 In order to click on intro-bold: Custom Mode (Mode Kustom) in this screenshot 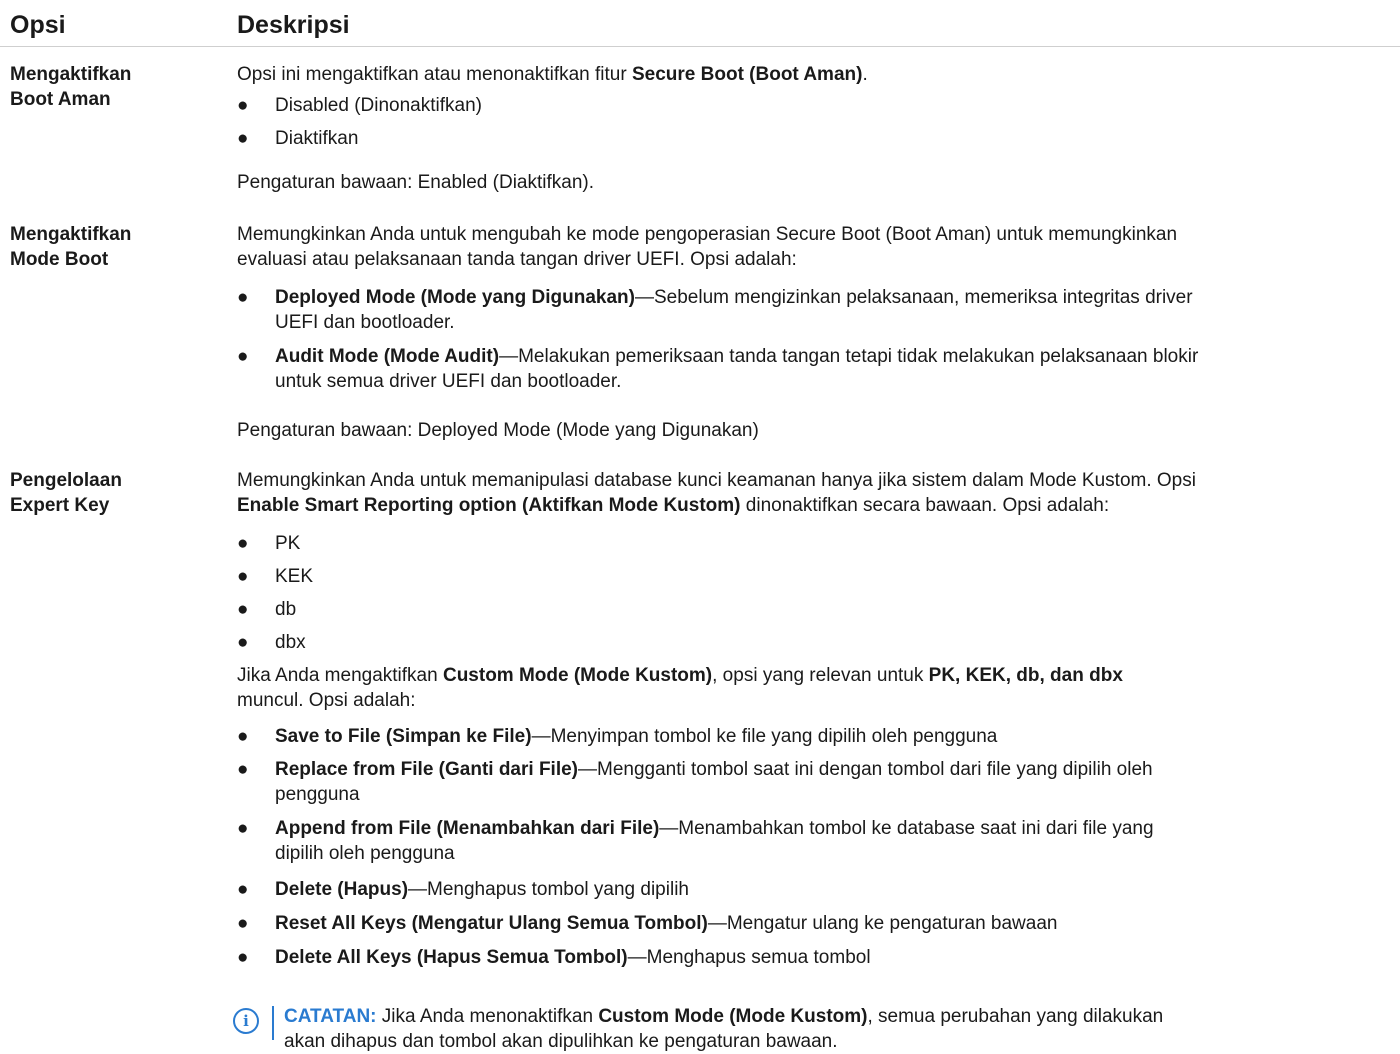, I will do `click(577, 675)`.